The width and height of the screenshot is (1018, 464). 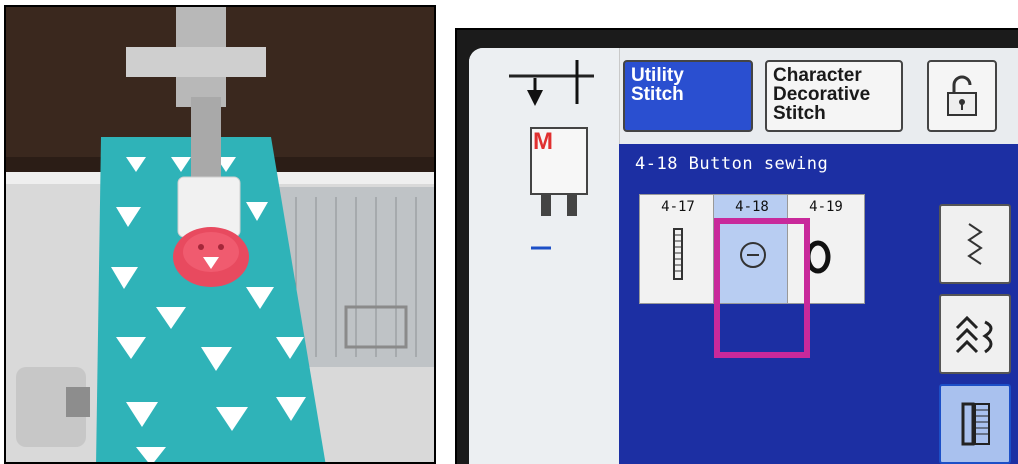 What do you see at coordinates (678, 254) in the screenshot?
I see `straight-satin-stitch-icon` at bounding box center [678, 254].